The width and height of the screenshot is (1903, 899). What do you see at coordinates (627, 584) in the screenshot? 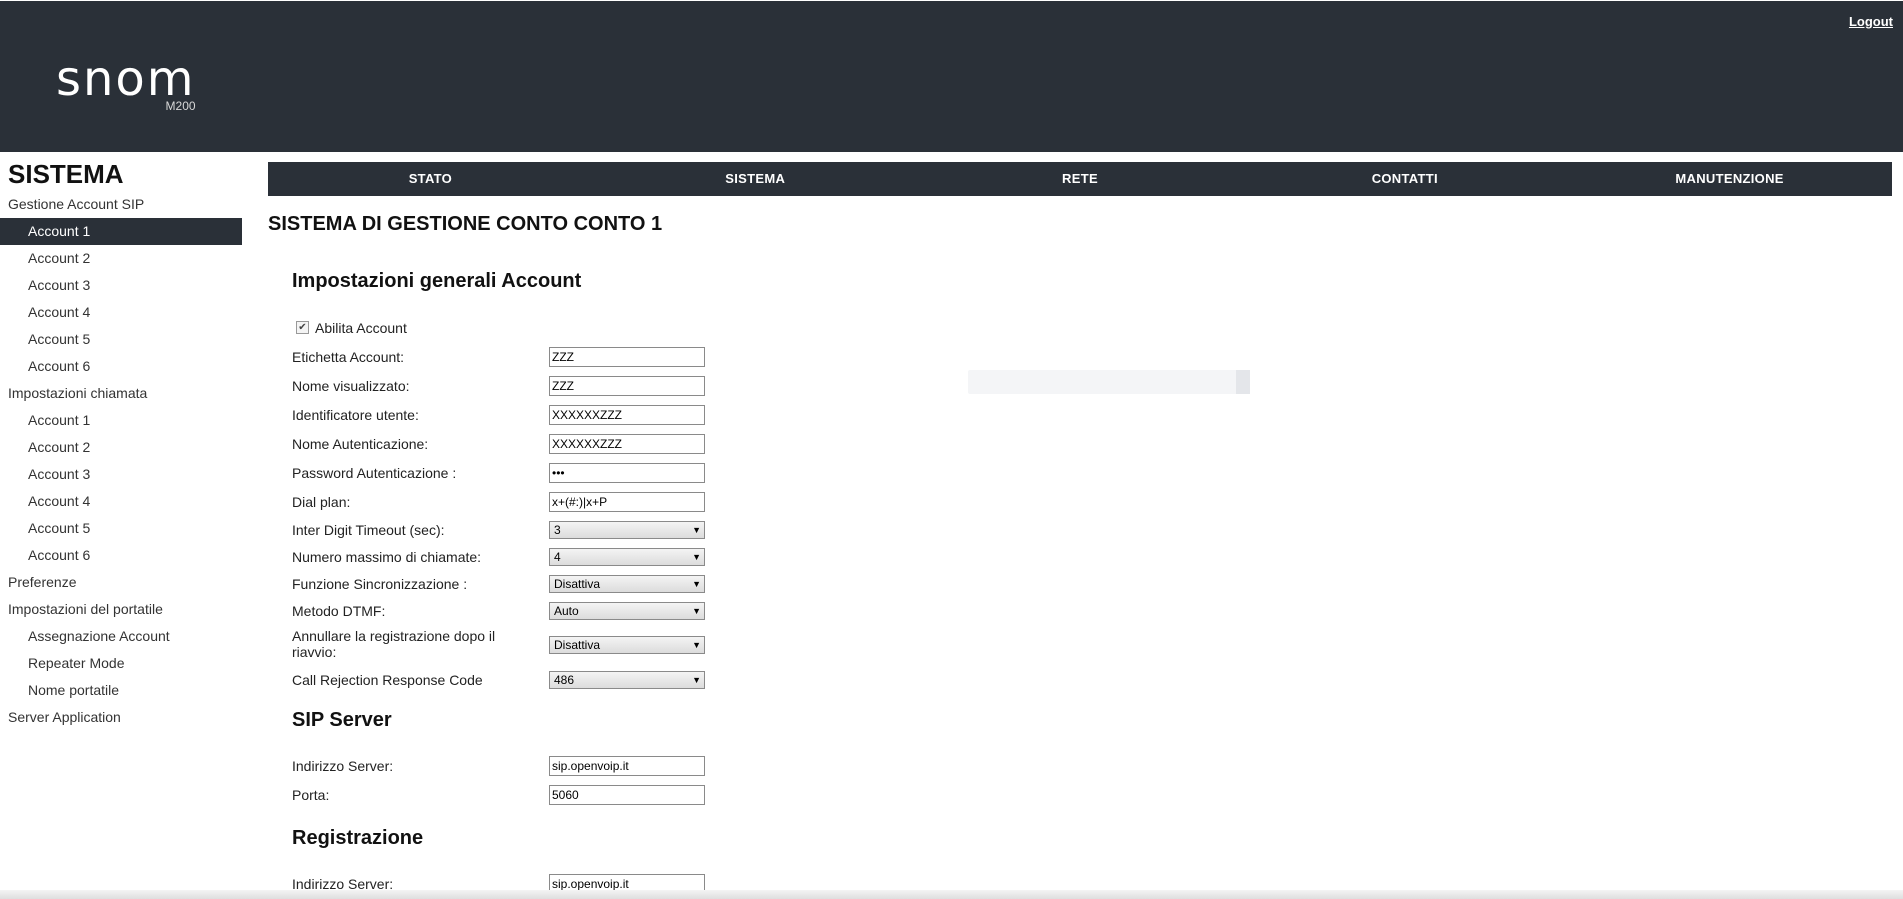
I see `sync-select: Disattiva ▼` at bounding box center [627, 584].